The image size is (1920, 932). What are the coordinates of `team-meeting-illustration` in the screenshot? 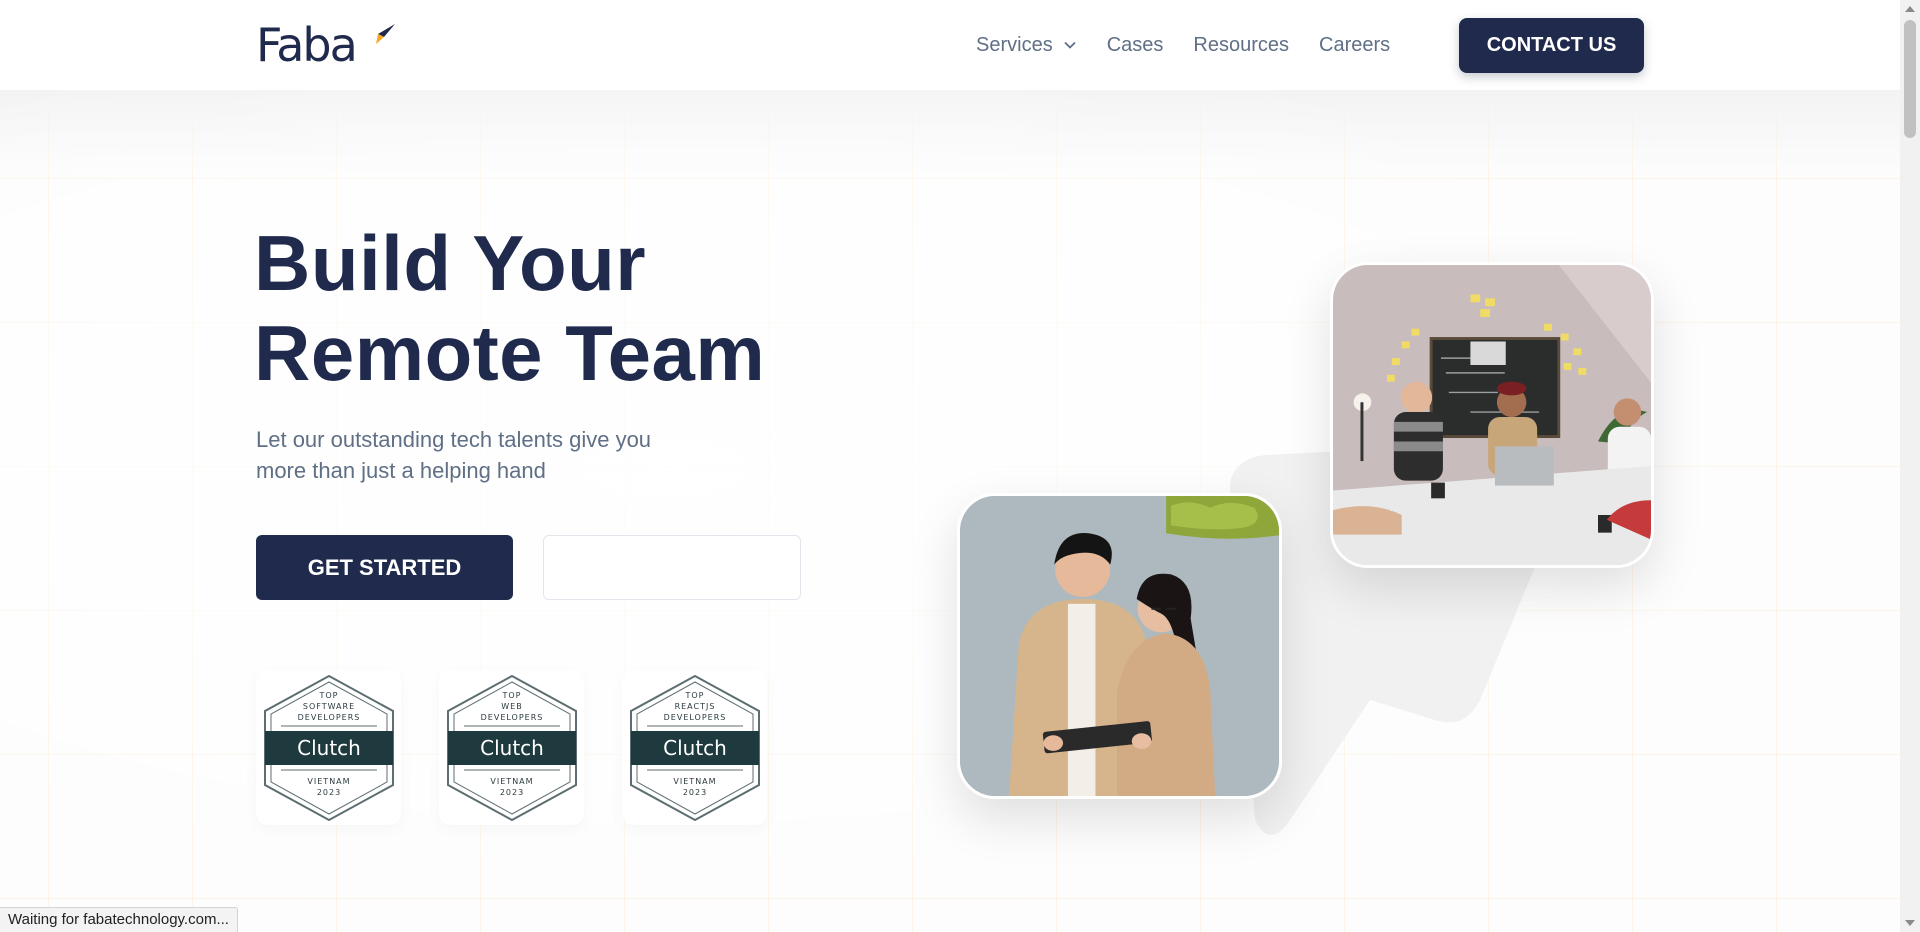 It's located at (1492, 415).